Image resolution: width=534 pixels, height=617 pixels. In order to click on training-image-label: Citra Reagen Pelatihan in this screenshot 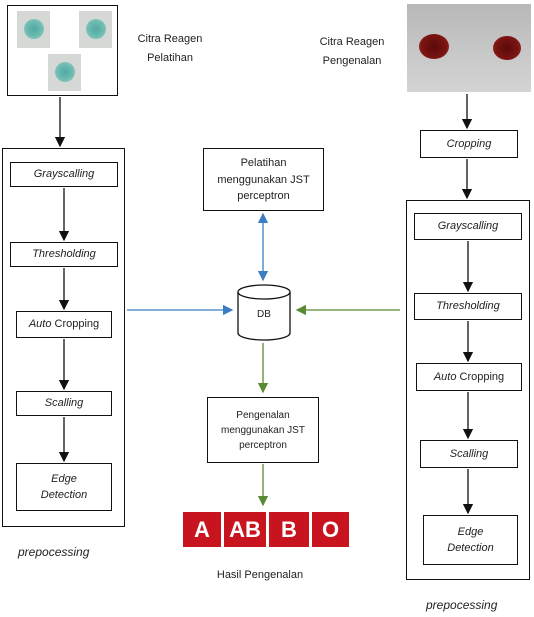, I will do `click(170, 48)`.